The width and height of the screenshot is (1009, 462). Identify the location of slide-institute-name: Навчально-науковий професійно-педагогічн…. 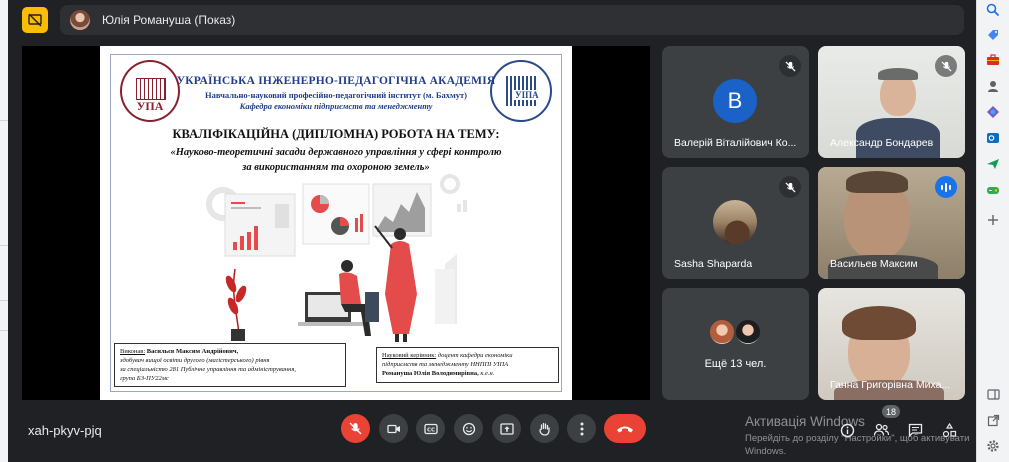
(336, 95).